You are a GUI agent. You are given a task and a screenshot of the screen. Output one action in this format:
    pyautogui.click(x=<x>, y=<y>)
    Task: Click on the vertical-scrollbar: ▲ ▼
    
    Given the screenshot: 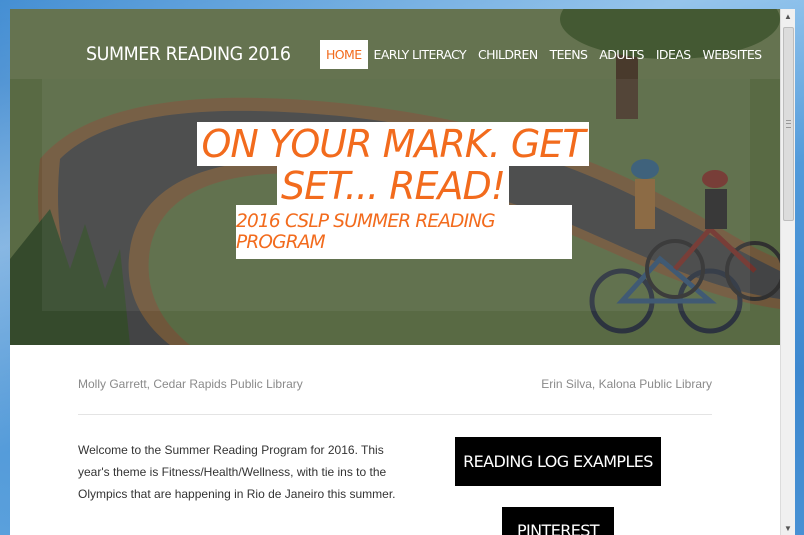 What is the action you would take?
    pyautogui.click(x=787, y=272)
    